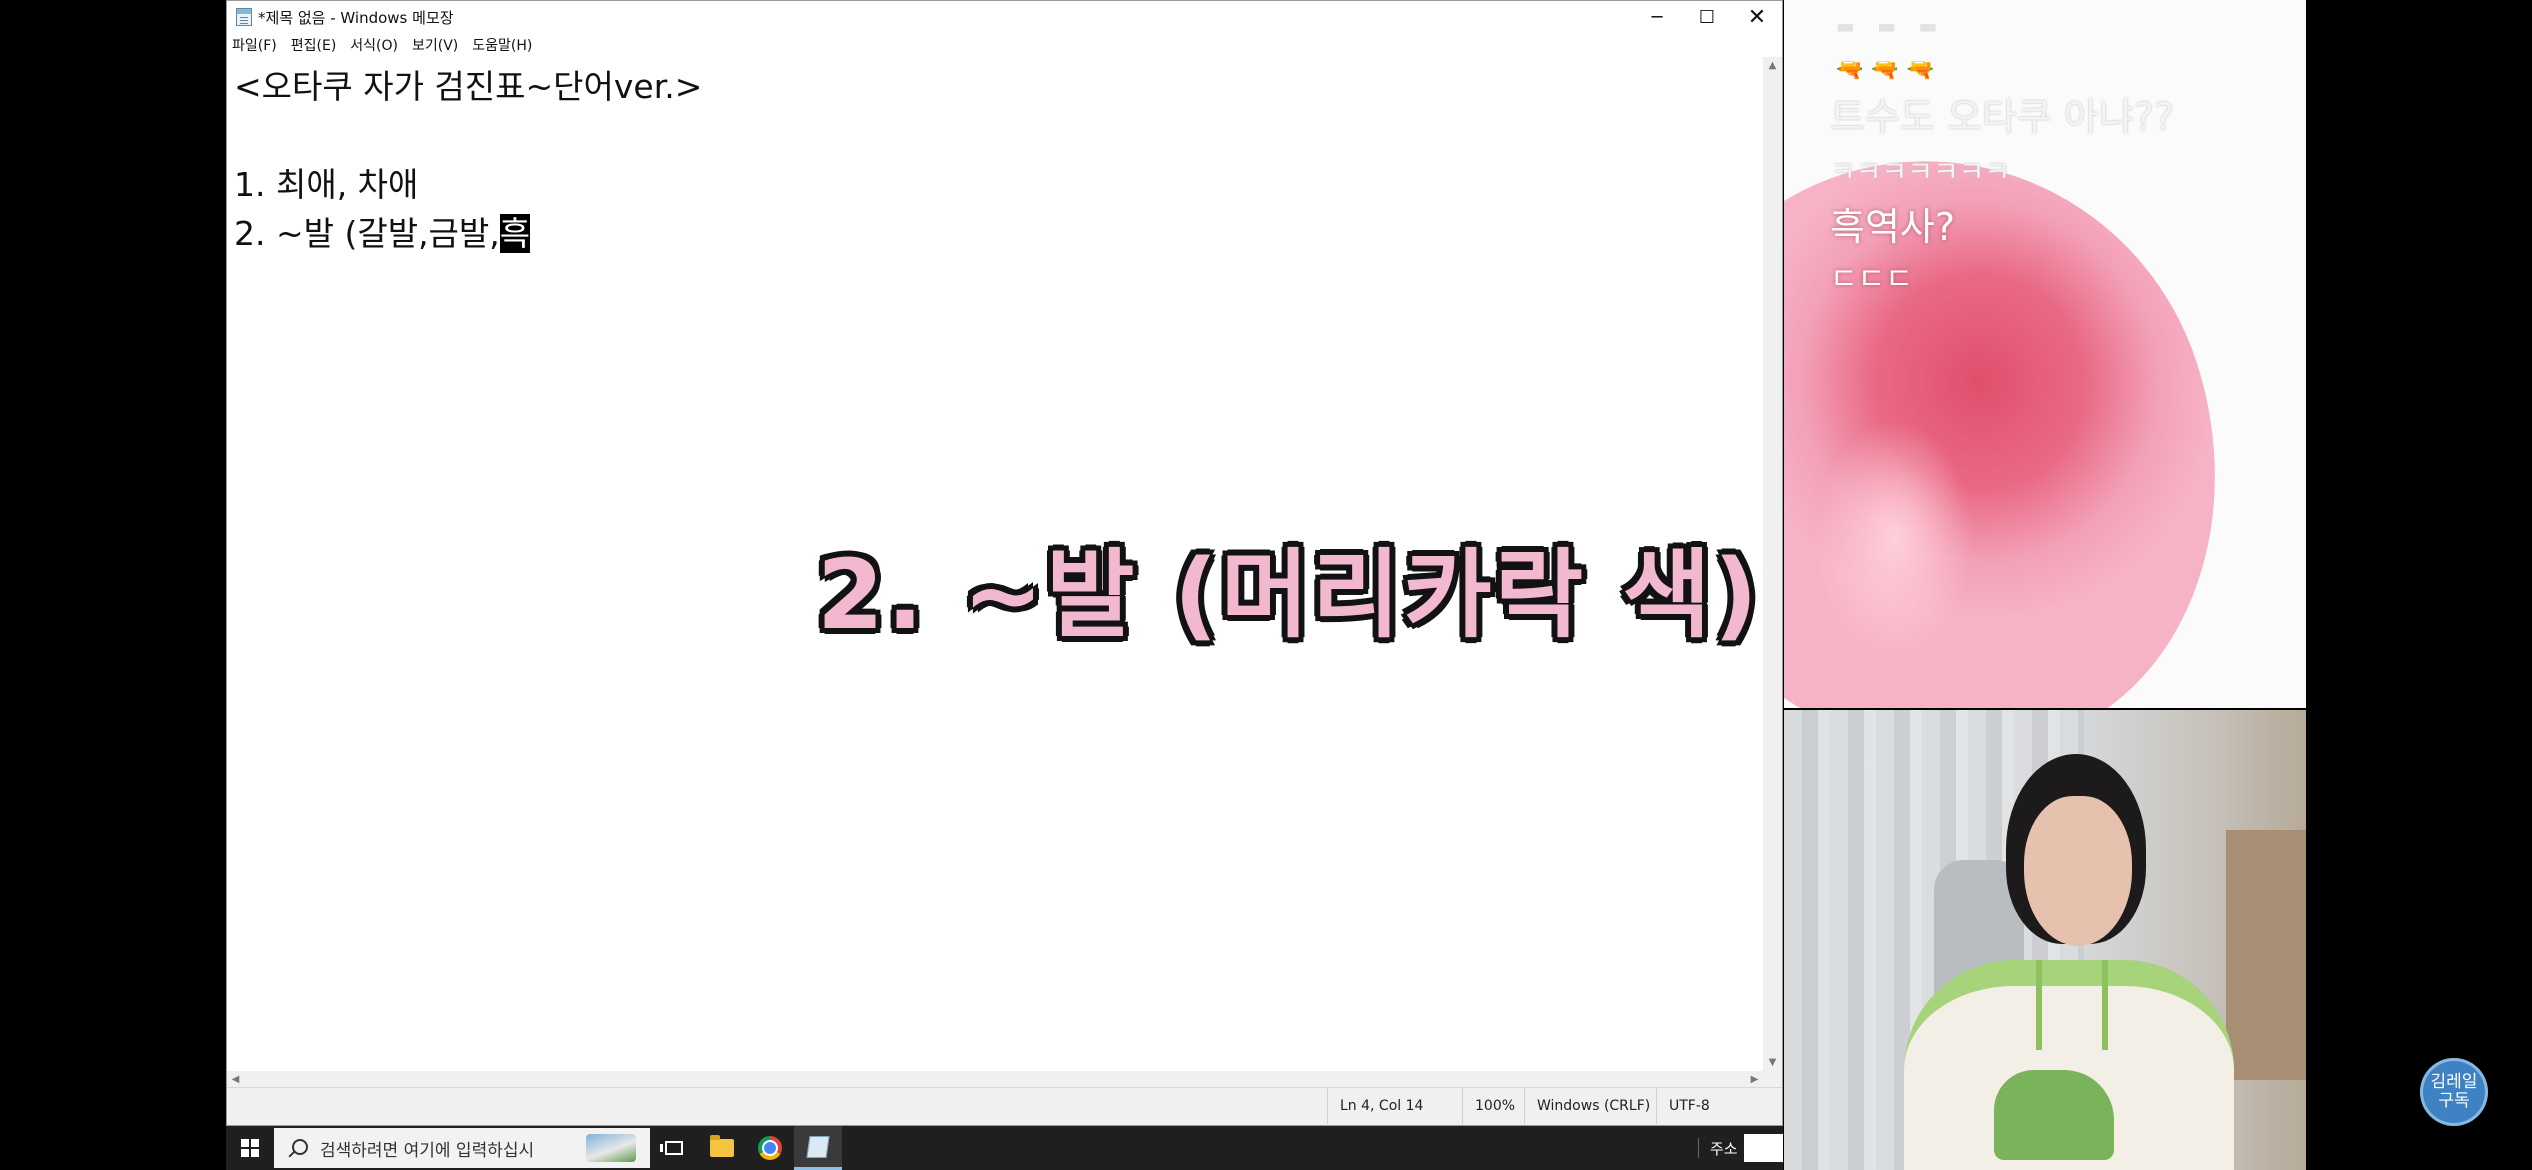  Describe the element at coordinates (376, 45) in the screenshot. I see `menu-format: 서식(O)` at that location.